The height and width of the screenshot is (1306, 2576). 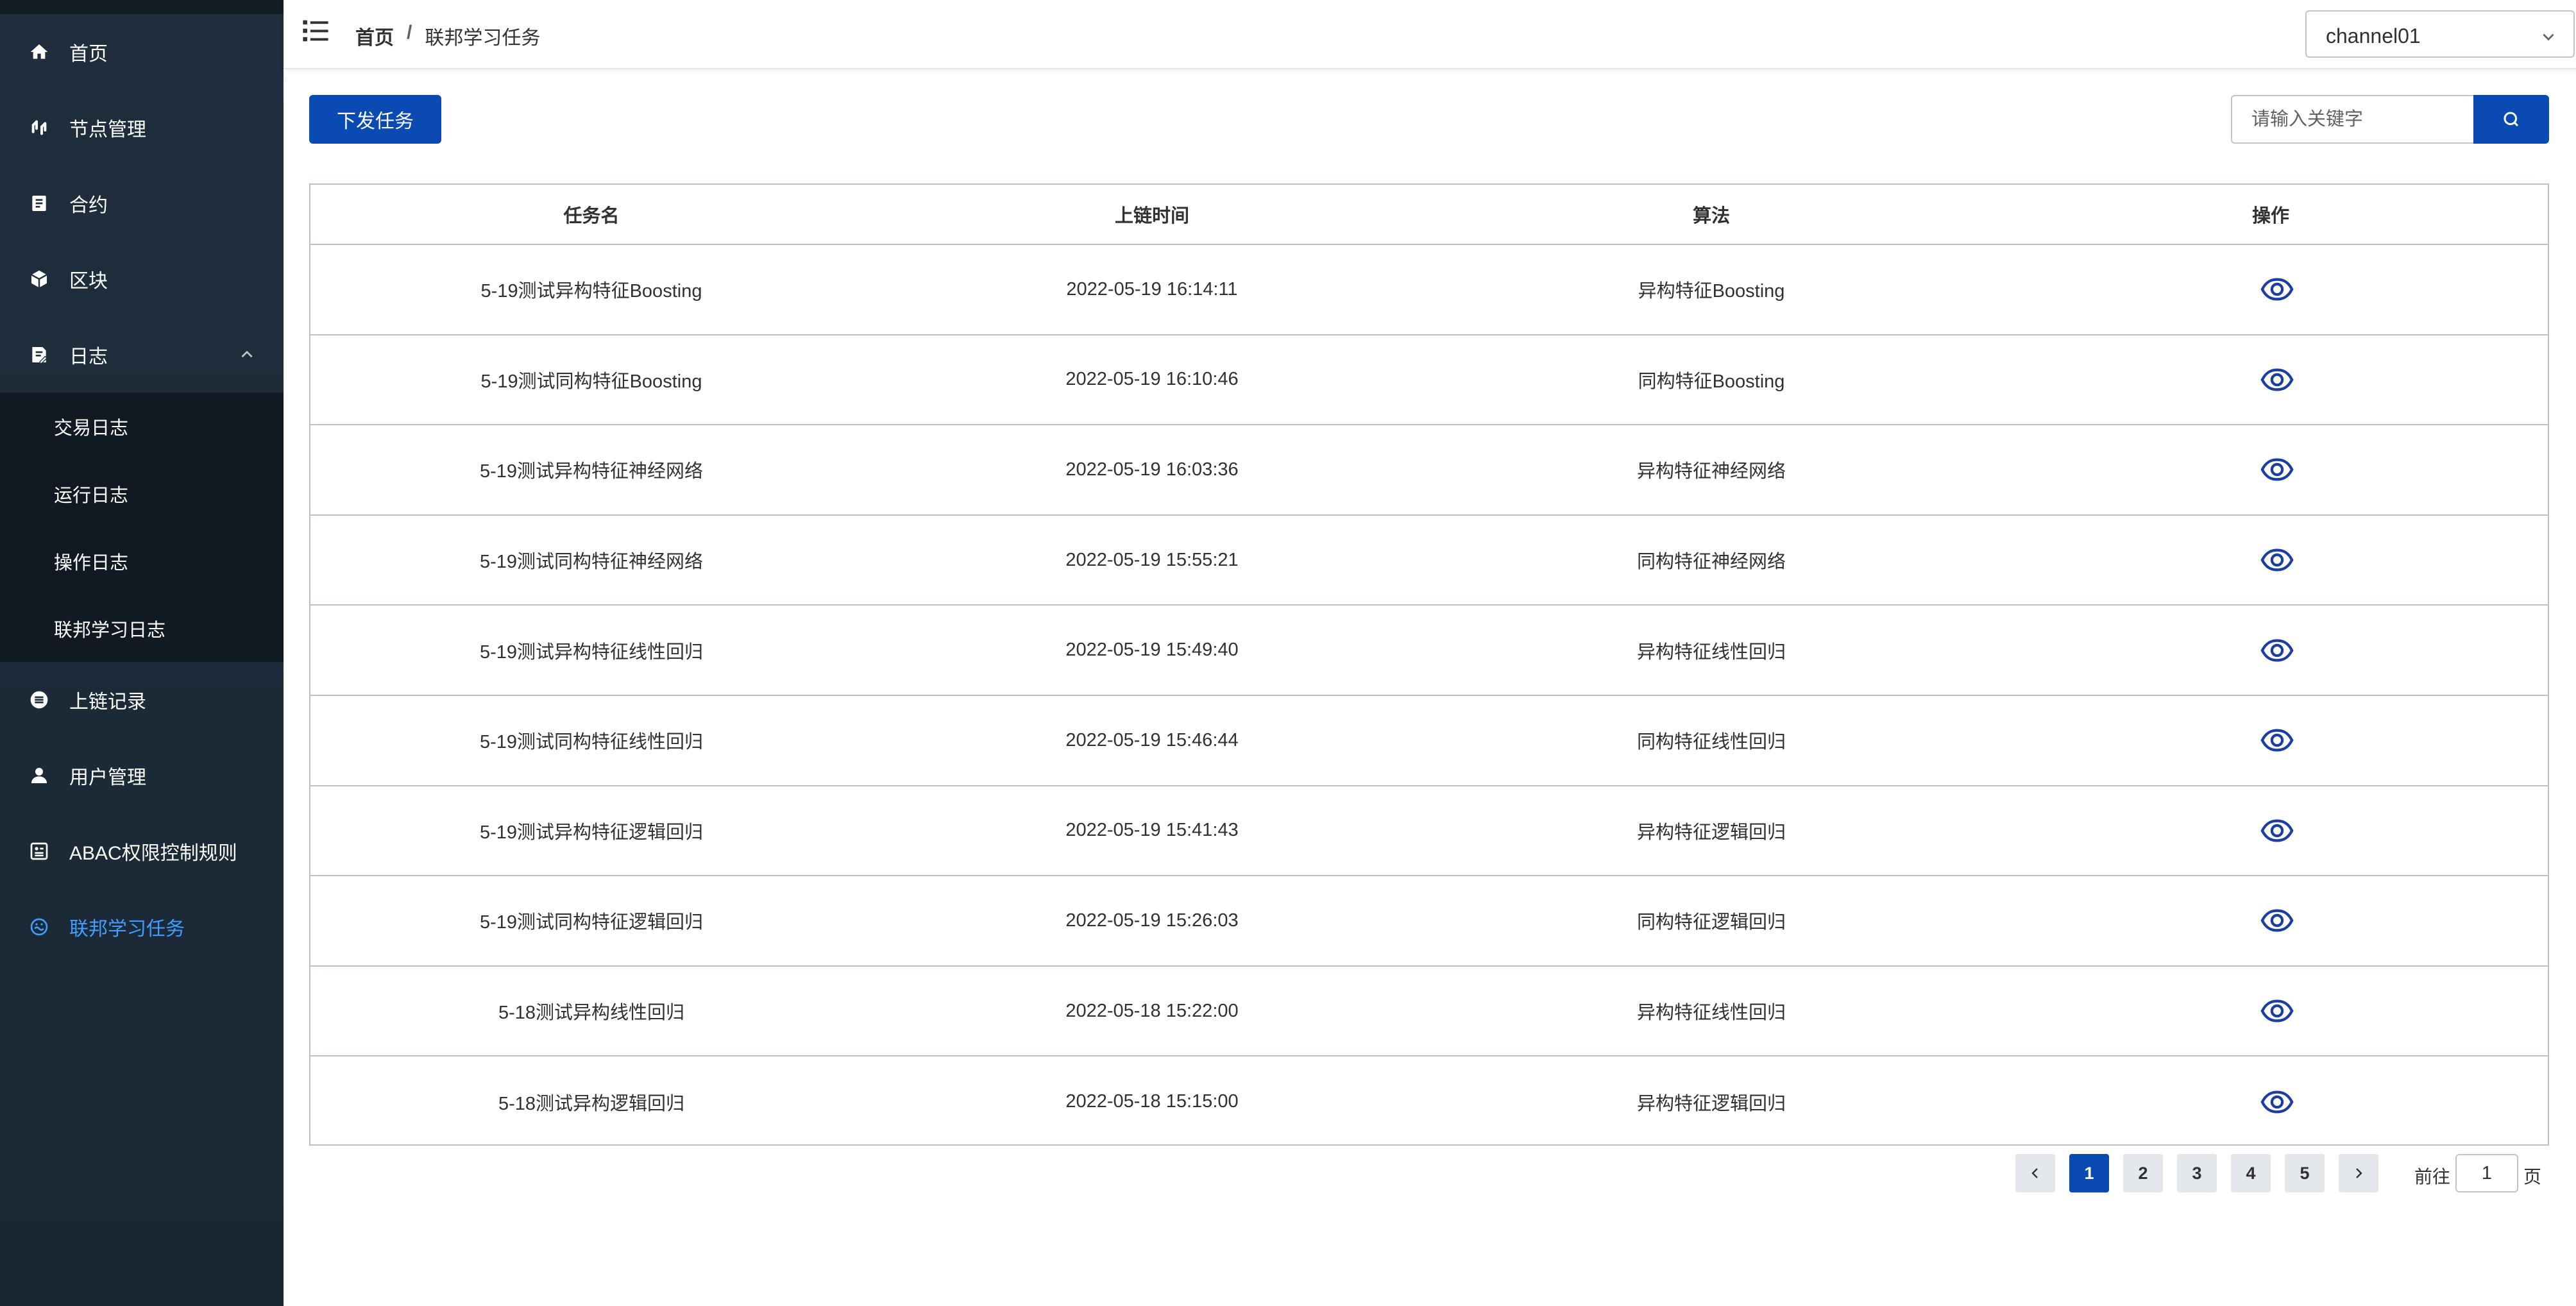 What do you see at coordinates (1152, 920) in the screenshot?
I see `chain-time-cell: 2022-05-19 15:26:03` at bounding box center [1152, 920].